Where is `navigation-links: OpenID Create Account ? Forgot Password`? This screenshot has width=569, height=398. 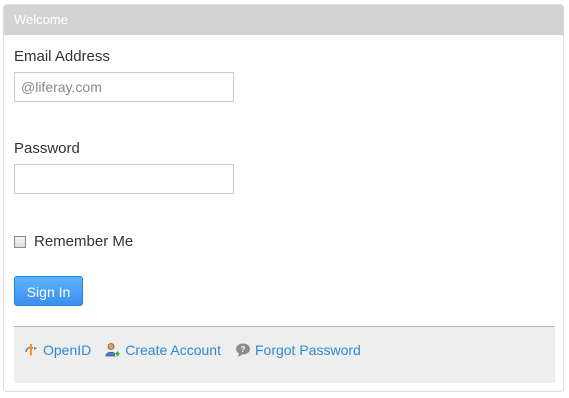
navigation-links: OpenID Create Account ? Forgot Password is located at coordinates (199, 350).